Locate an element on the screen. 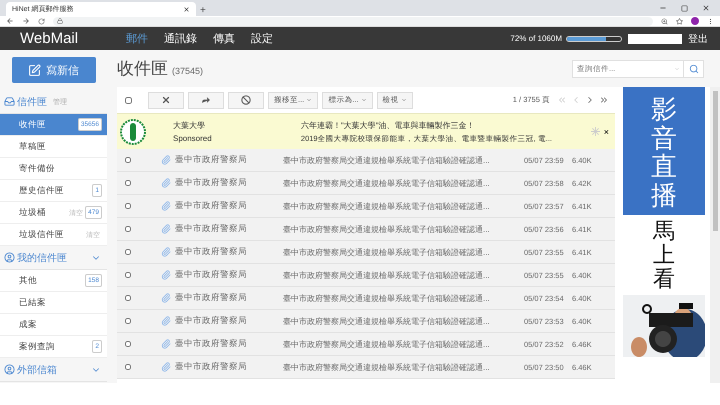  brand-logo: WebMail is located at coordinates (50, 38).